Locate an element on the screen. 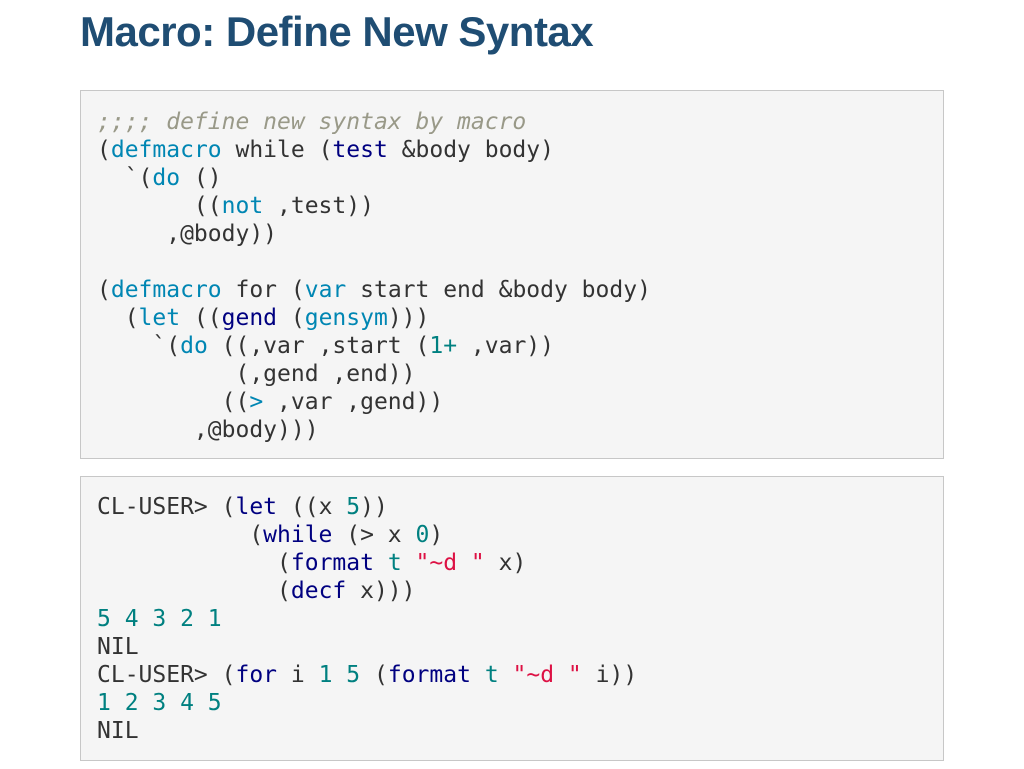  code-token: > is located at coordinates (256, 402).